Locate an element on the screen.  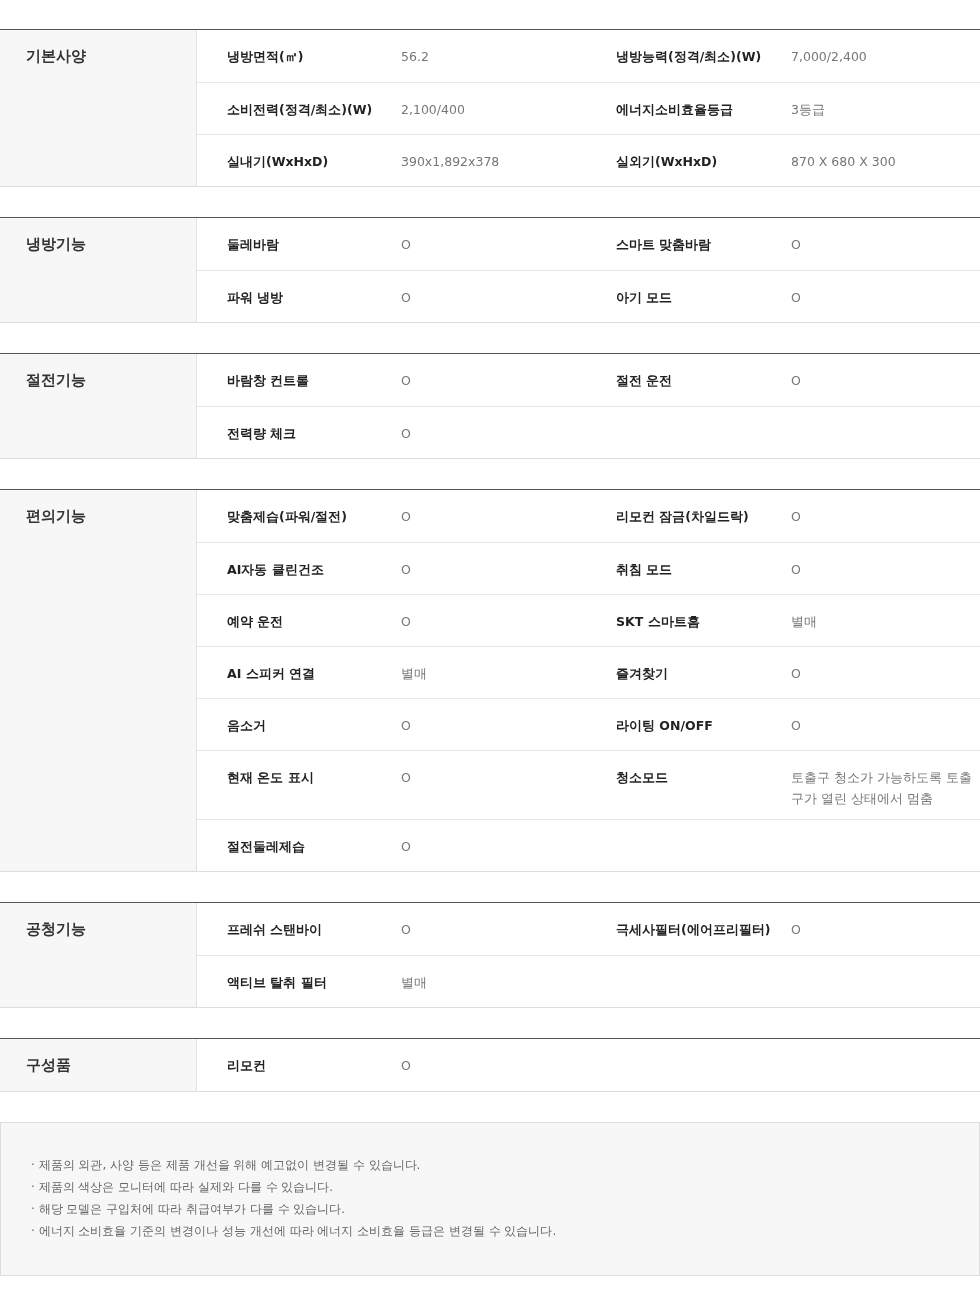
note-text: · 에너지 소비효율 기준의 변경이나 성능 개선에 따라 에너지 소비효율 등급은 변경될 수 있습니다. is located at coordinates (294, 1231).